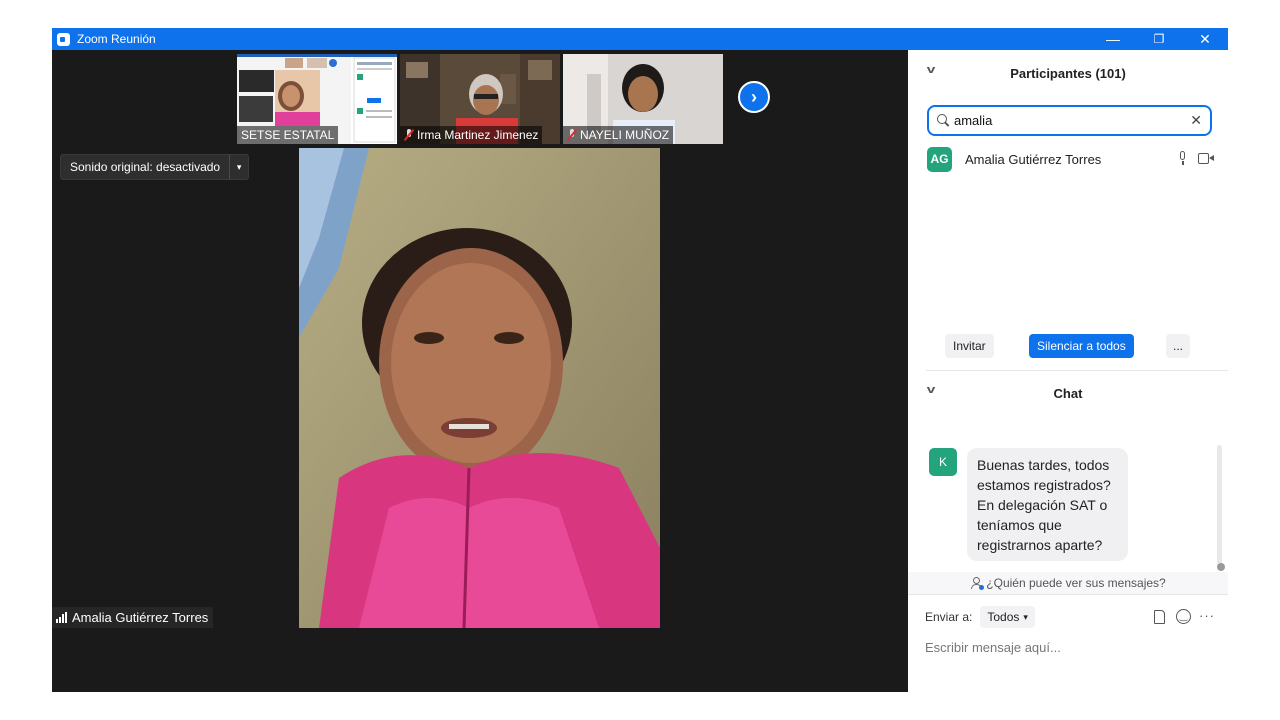 The image size is (1280, 720). Describe the element at coordinates (1196, 120) in the screenshot. I see `clear-search-icon: ✕` at that location.